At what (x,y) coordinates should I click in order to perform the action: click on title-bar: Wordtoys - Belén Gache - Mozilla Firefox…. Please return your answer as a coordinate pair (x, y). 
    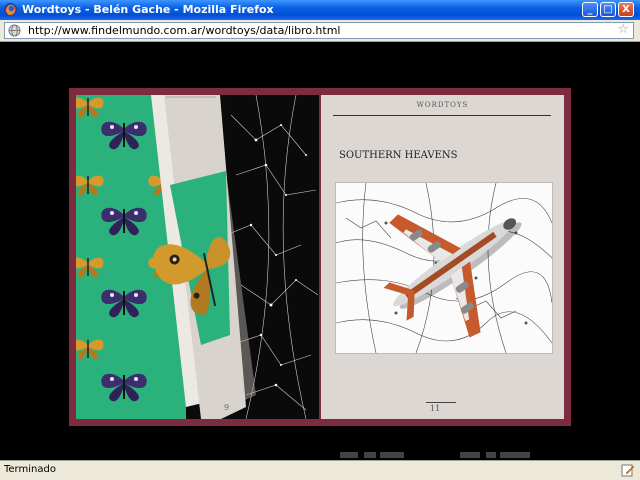
    Looking at the image, I should click on (320, 10).